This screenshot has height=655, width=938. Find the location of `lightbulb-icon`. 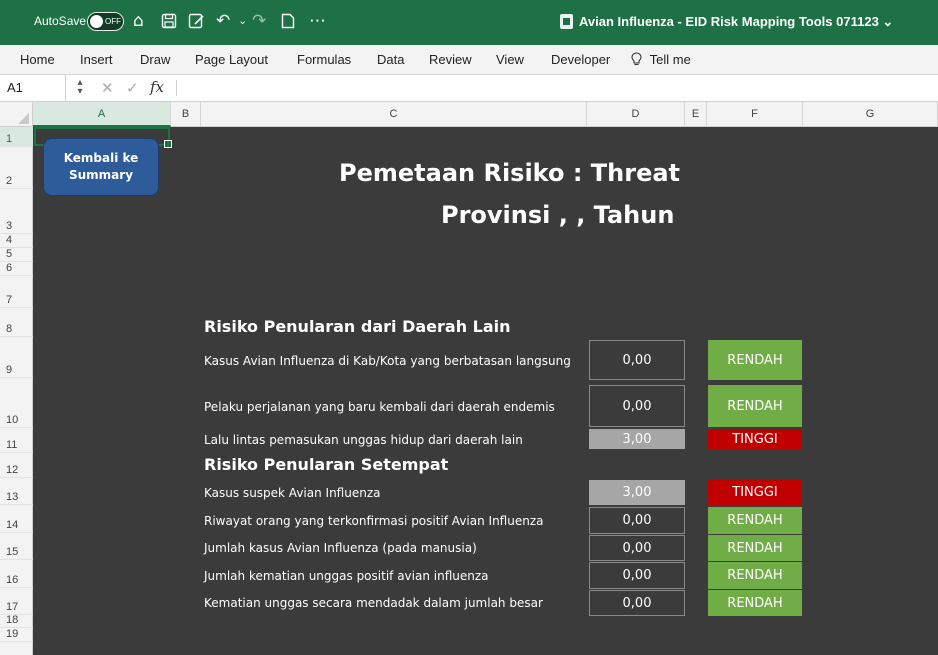

lightbulb-icon is located at coordinates (636, 59).